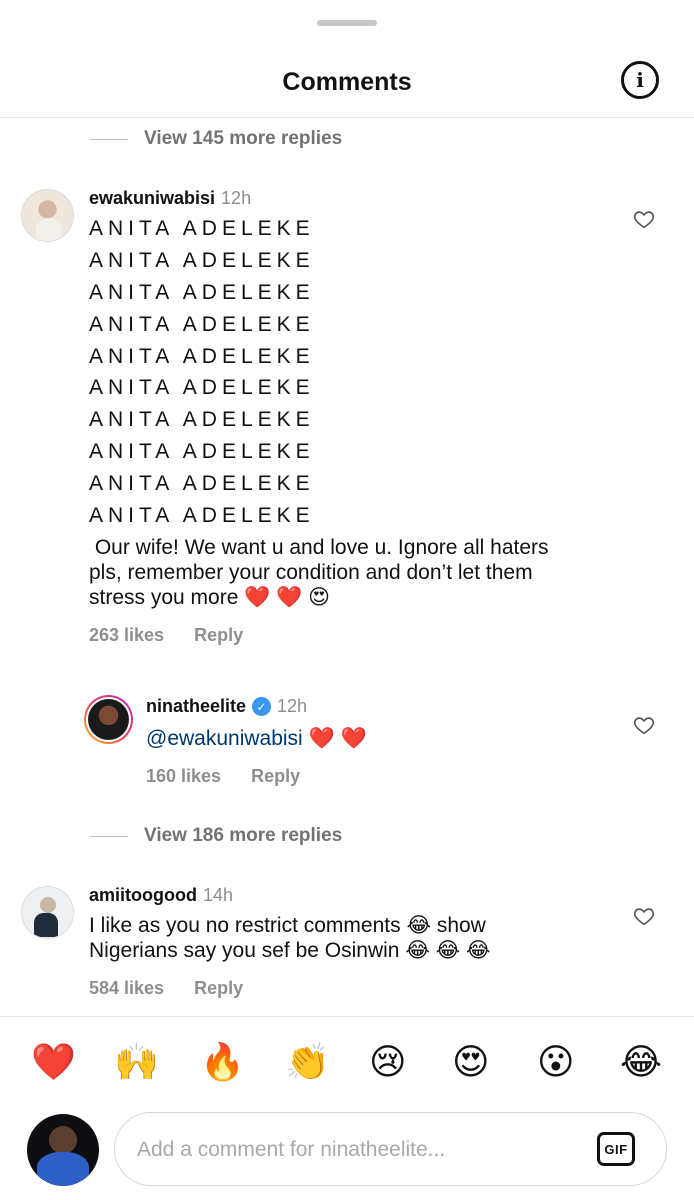 The width and height of the screenshot is (694, 1200). I want to click on emoji-clapping-hands: 👏, so click(307, 1063).